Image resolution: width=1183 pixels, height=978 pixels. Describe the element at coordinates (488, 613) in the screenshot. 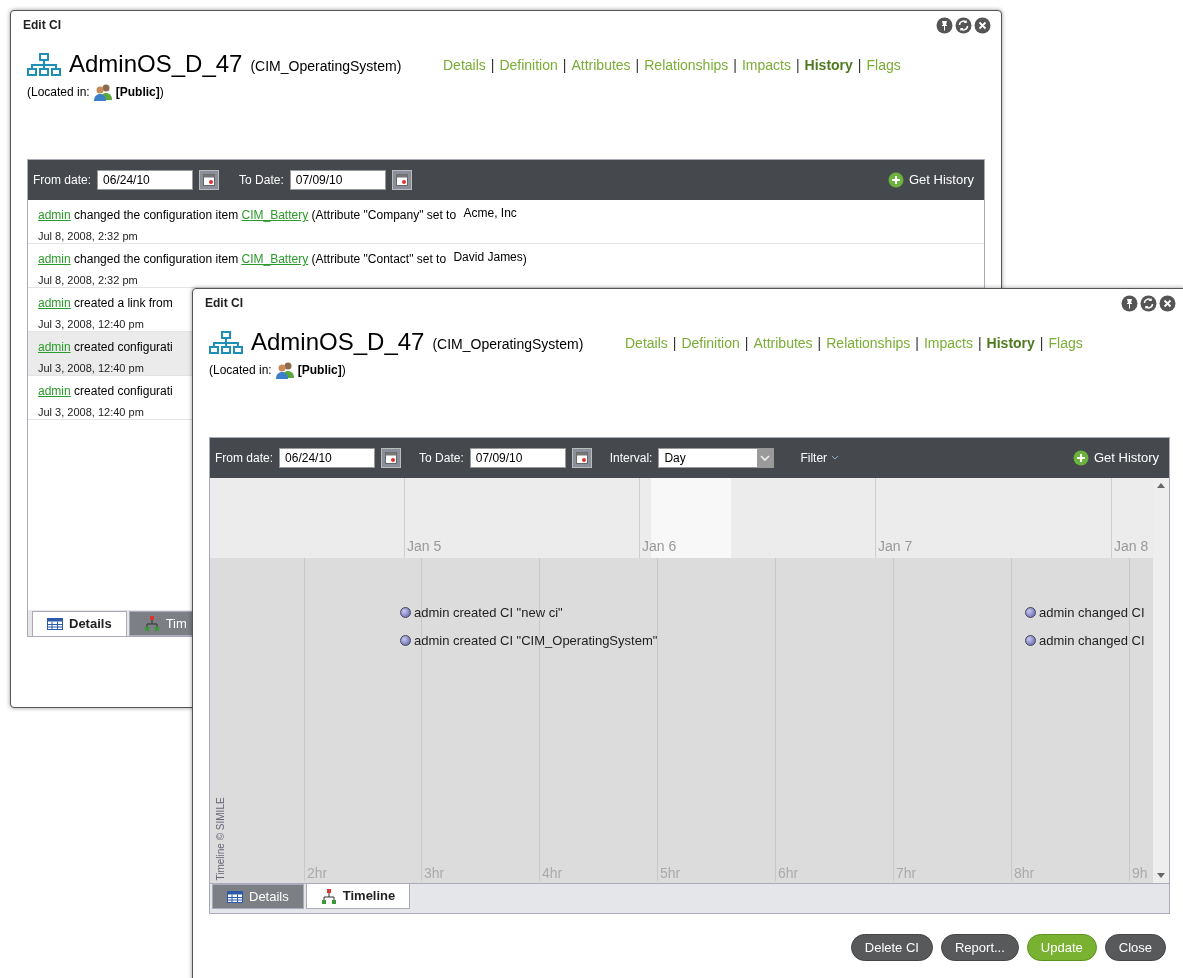

I see `event-label: admin created CI "new ci"` at that location.